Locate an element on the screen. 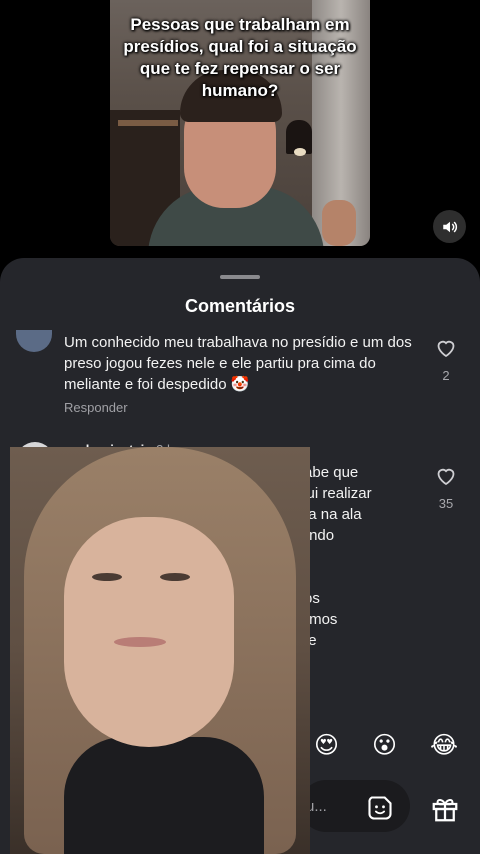  reaction-laughing: 😂 is located at coordinates (444, 746).